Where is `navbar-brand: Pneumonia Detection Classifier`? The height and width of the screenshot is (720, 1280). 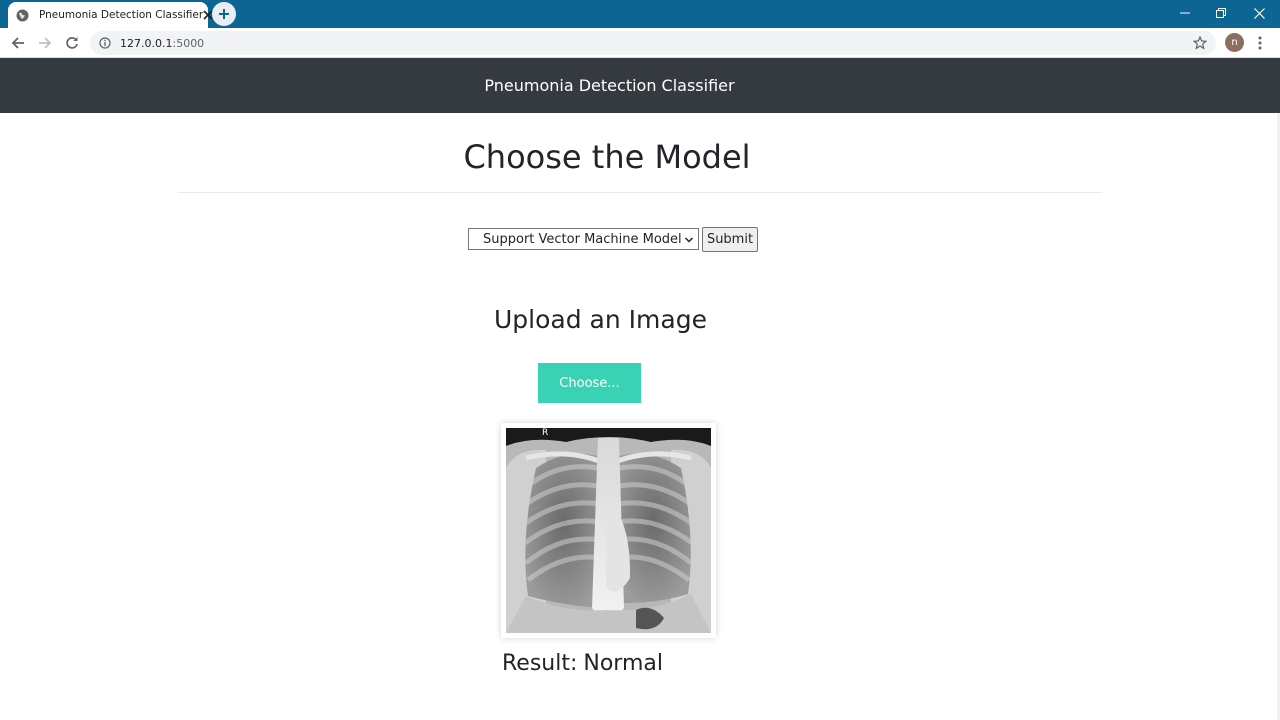
navbar-brand: Pneumonia Detection Classifier is located at coordinates (609, 85).